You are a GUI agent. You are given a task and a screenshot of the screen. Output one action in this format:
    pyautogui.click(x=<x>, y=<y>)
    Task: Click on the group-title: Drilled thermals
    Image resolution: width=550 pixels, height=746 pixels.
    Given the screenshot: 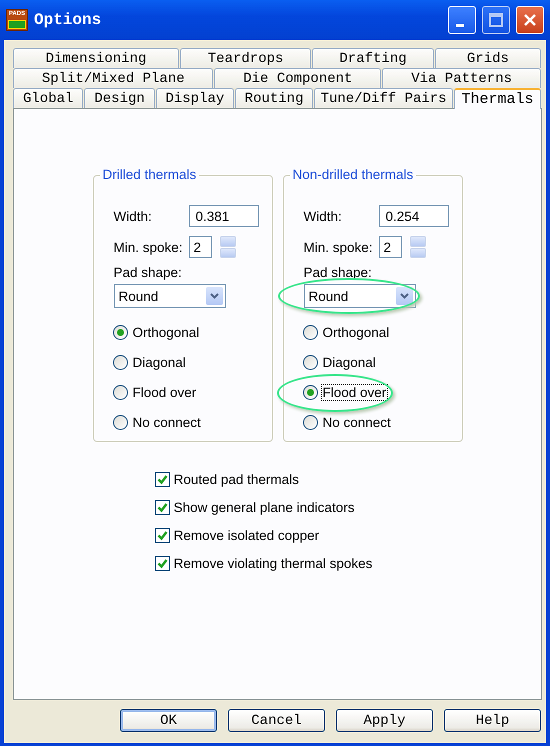 What is the action you would take?
    pyautogui.click(x=150, y=174)
    